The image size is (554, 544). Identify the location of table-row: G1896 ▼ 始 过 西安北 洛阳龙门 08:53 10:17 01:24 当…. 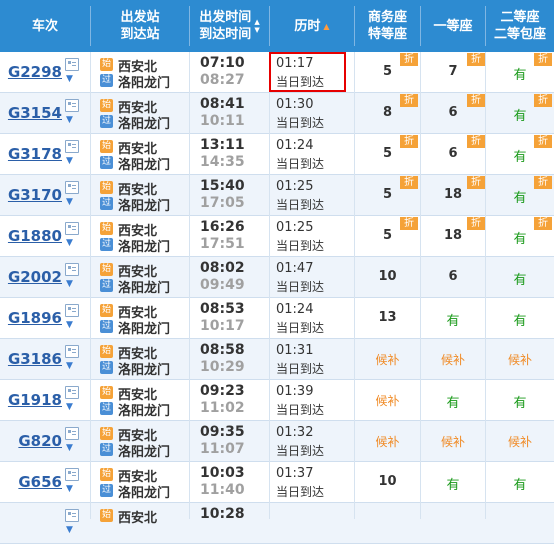
(277, 318).